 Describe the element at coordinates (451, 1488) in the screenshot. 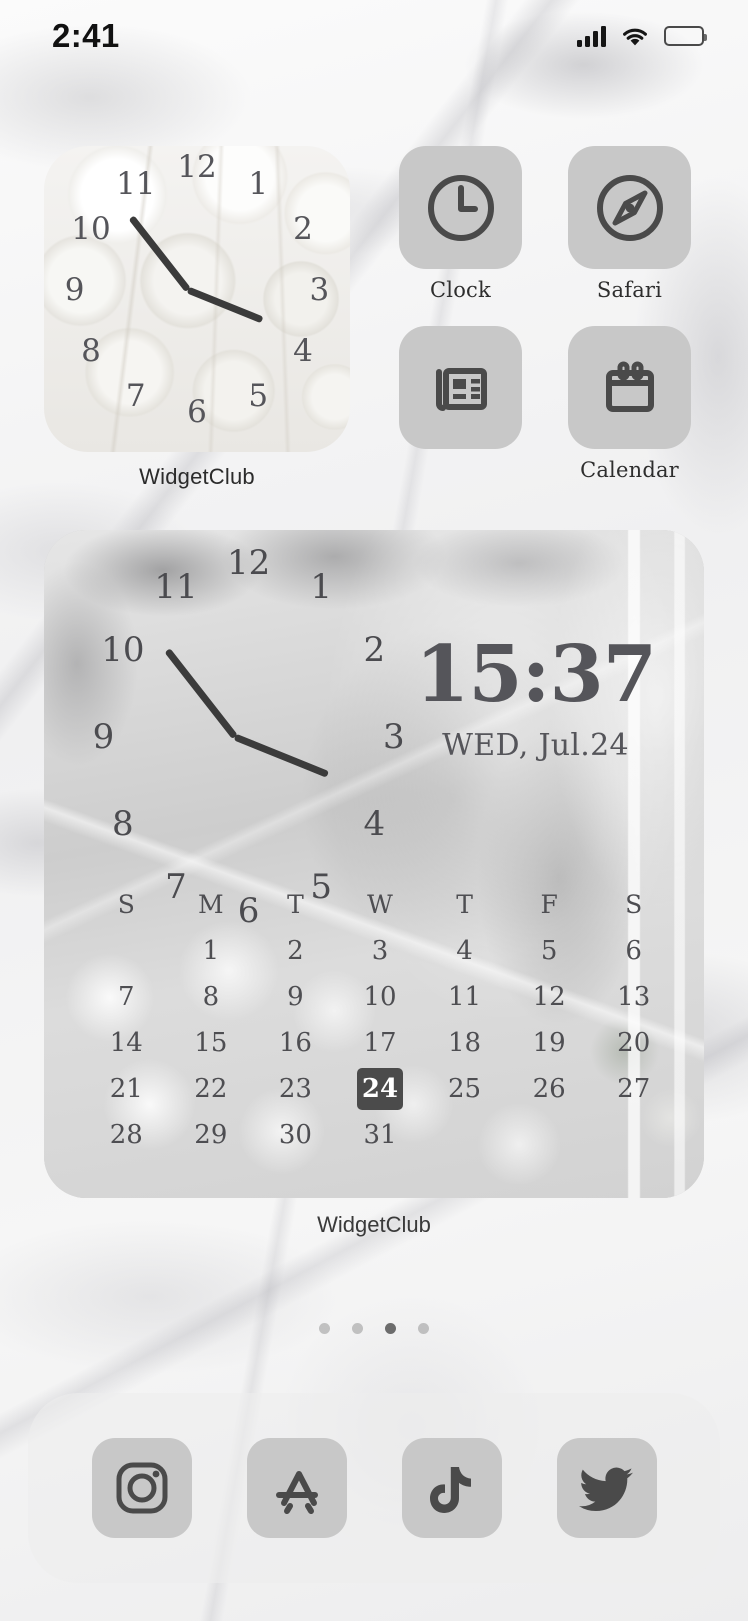

I see `tiktok-icon` at that location.